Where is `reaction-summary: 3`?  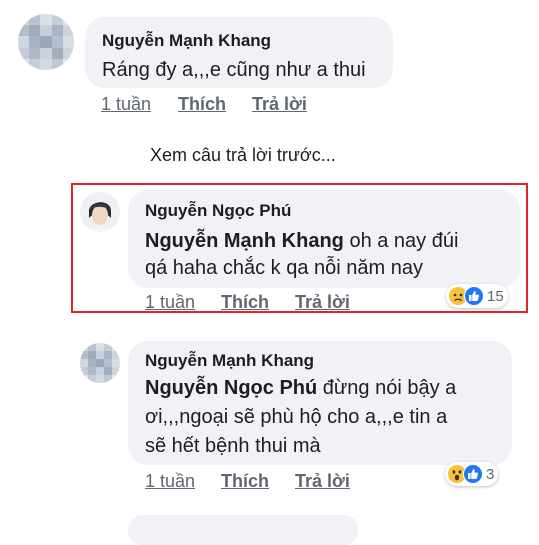 reaction-summary: 3 is located at coordinates (472, 474).